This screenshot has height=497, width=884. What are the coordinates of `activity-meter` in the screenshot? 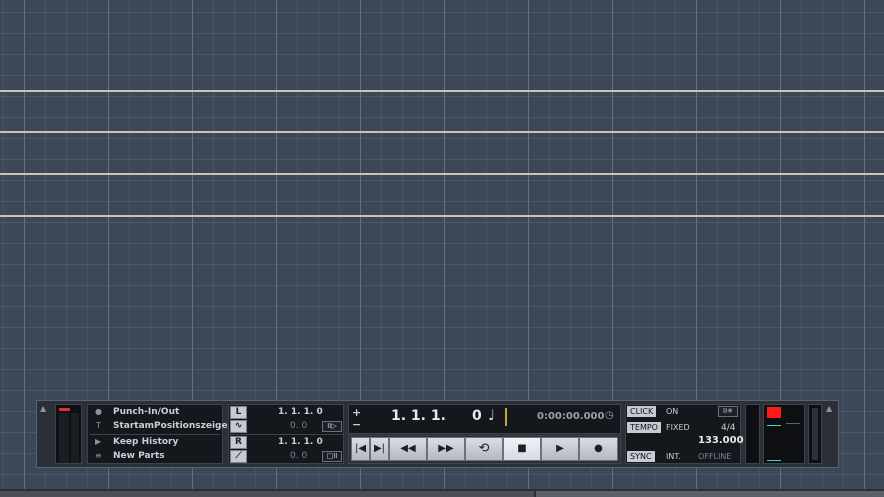 It's located at (752, 434).